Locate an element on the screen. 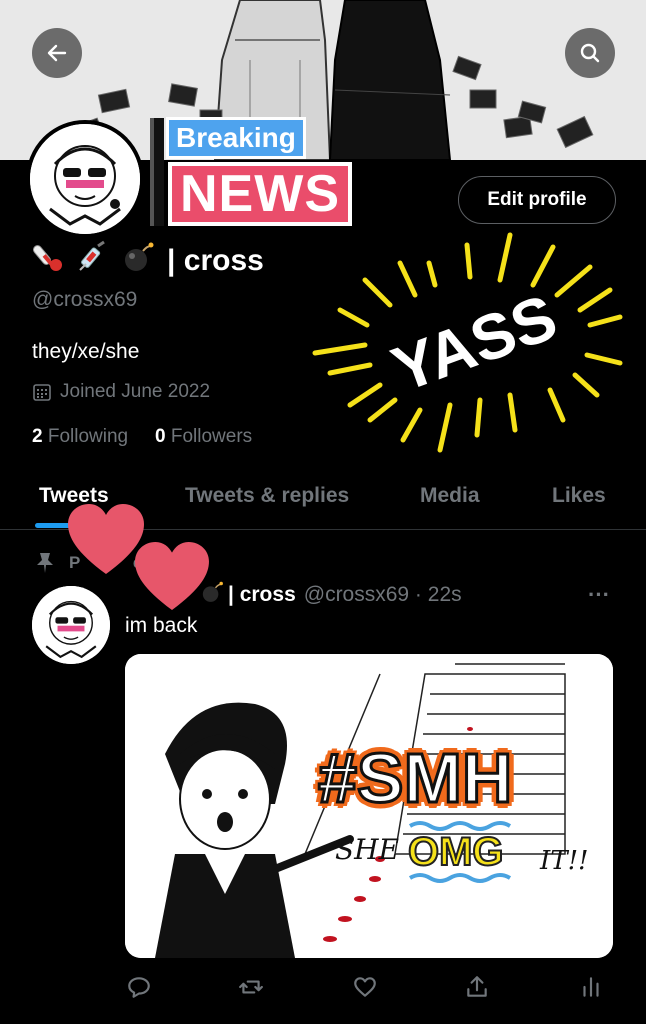 The image size is (646, 1024). like-button is located at coordinates (365, 987).